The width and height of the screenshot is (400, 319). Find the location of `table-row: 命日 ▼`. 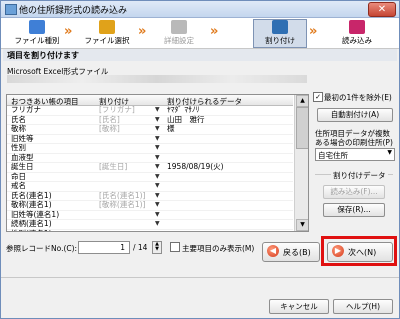

table-row: 命日 ▼ is located at coordinates (150, 176).